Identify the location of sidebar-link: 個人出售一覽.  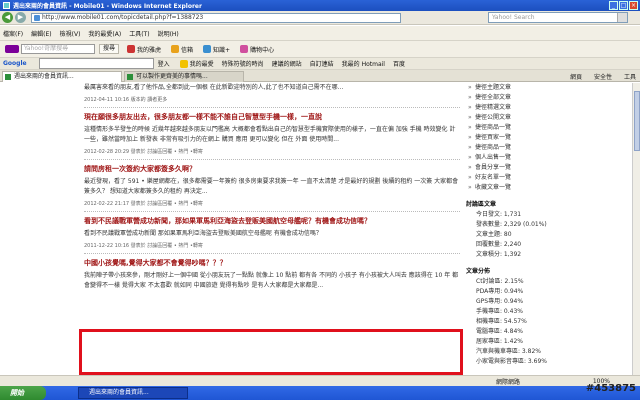
(549, 158).